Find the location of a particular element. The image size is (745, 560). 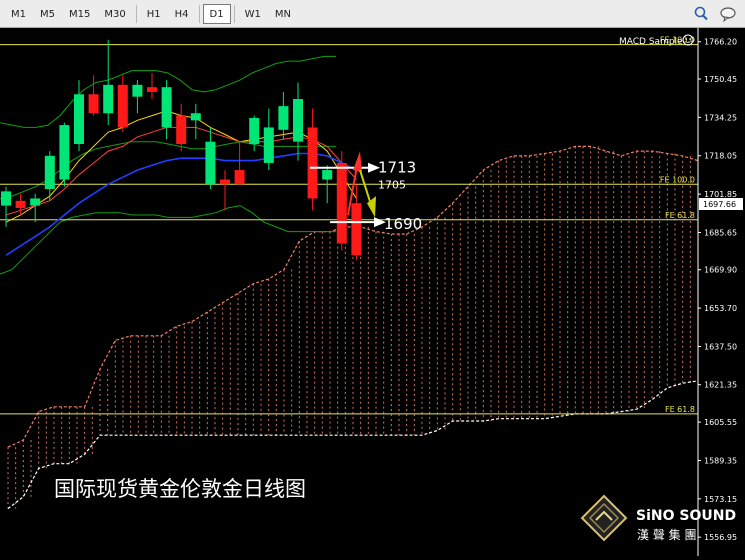

red-arrow-head is located at coordinates (357, 162).